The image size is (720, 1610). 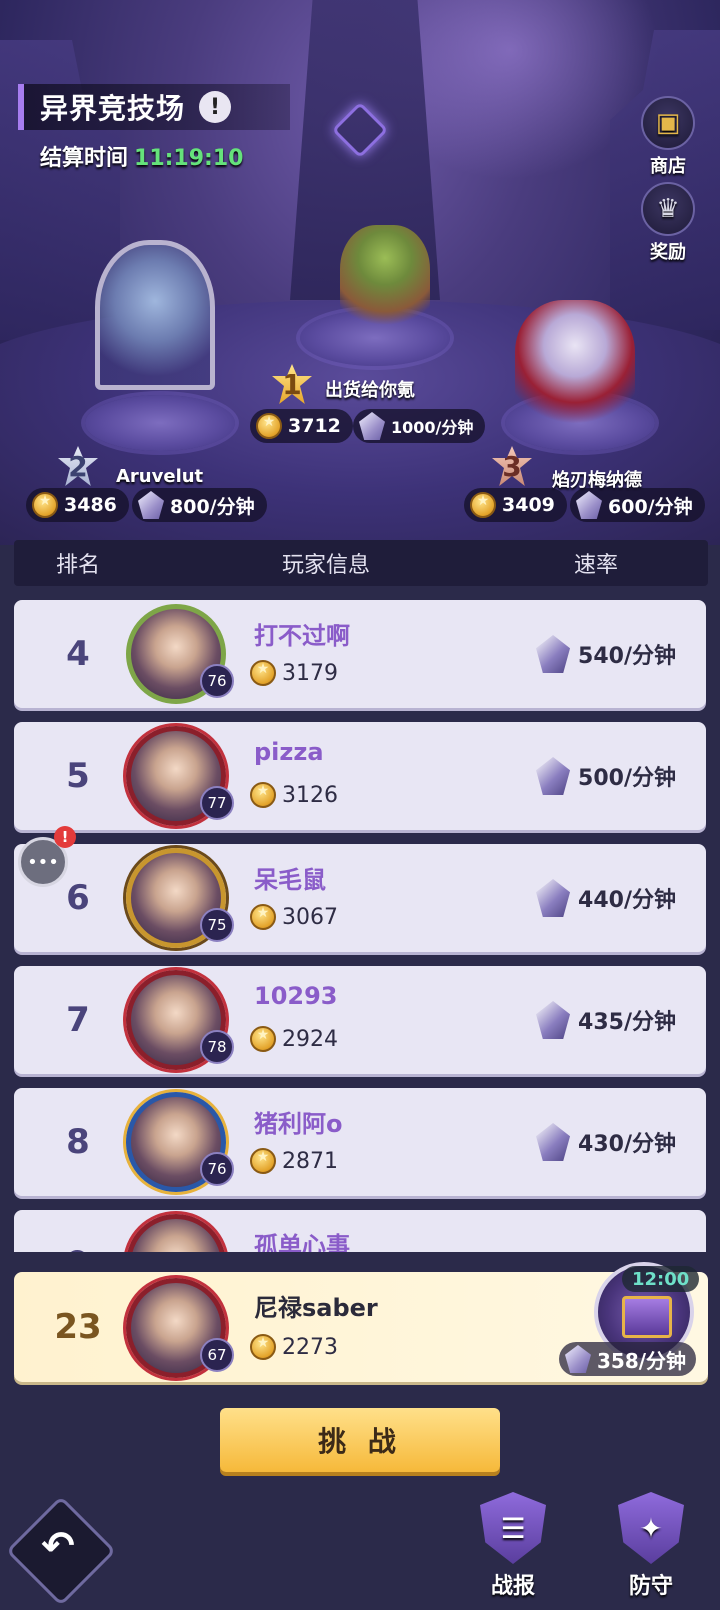 I want to click on player-name: 打不过啊, so click(x=302, y=636).